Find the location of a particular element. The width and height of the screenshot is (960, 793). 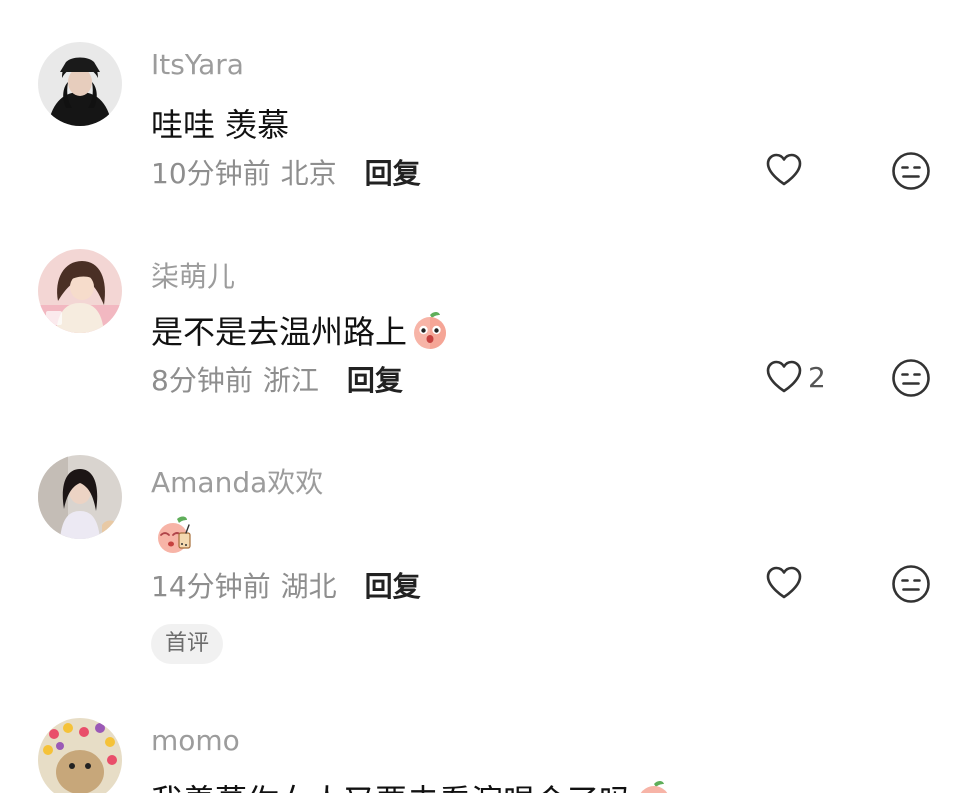

comment-location: 浙江 is located at coordinates (290, 380).